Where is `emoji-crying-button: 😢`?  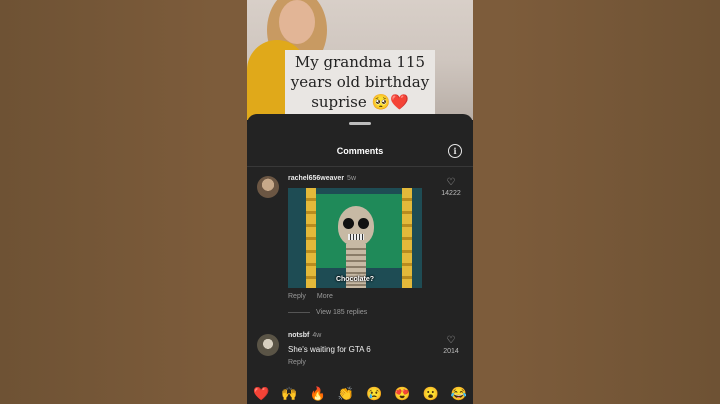
emoji-crying-button: 😢 is located at coordinates (374, 394).